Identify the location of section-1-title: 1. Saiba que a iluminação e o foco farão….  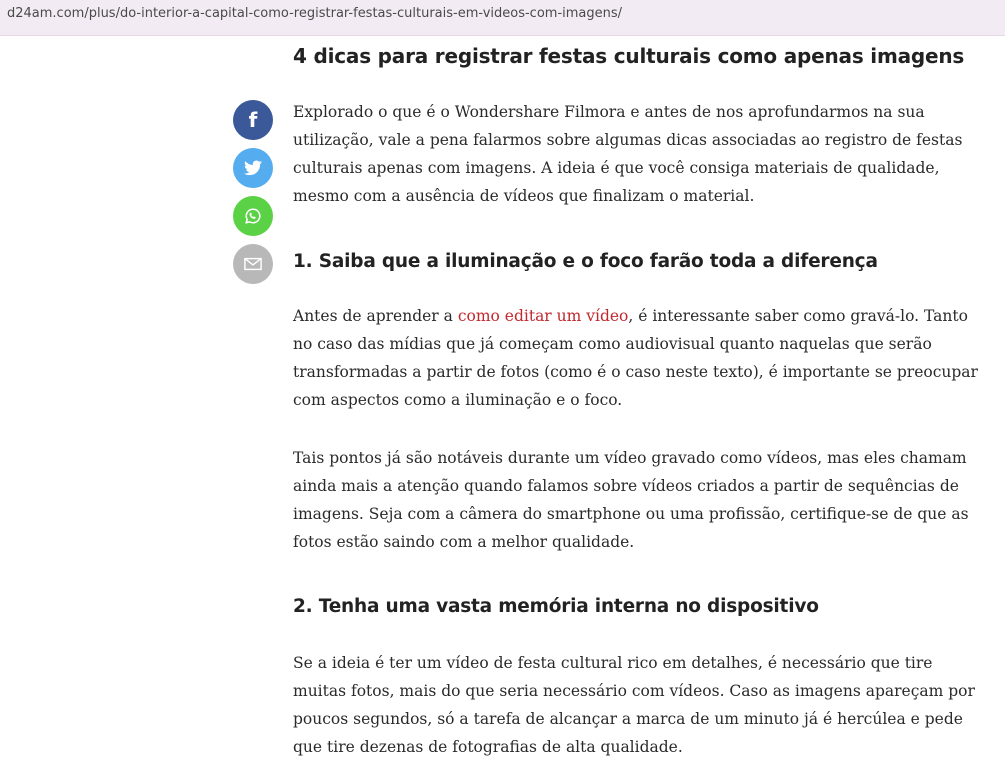
(585, 261).